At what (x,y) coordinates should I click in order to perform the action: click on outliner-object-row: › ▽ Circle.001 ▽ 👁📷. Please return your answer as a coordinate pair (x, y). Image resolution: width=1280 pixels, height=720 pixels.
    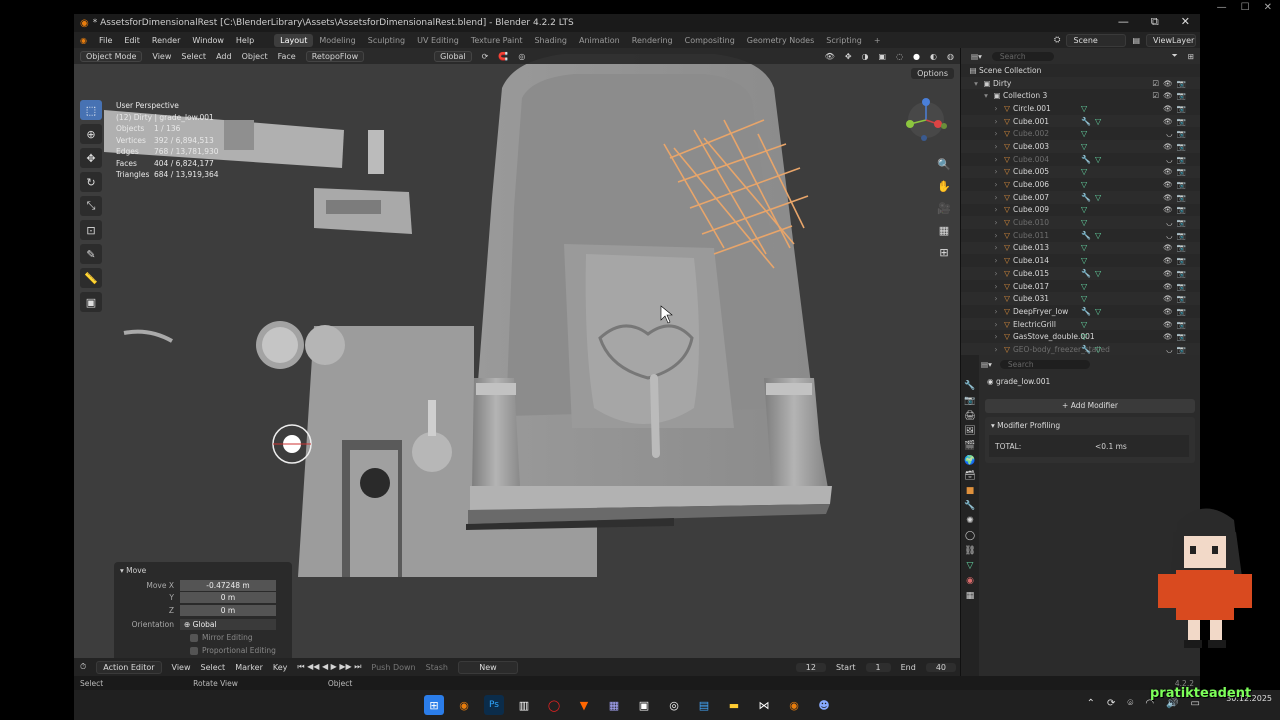
    Looking at the image, I should click on (1080, 108).